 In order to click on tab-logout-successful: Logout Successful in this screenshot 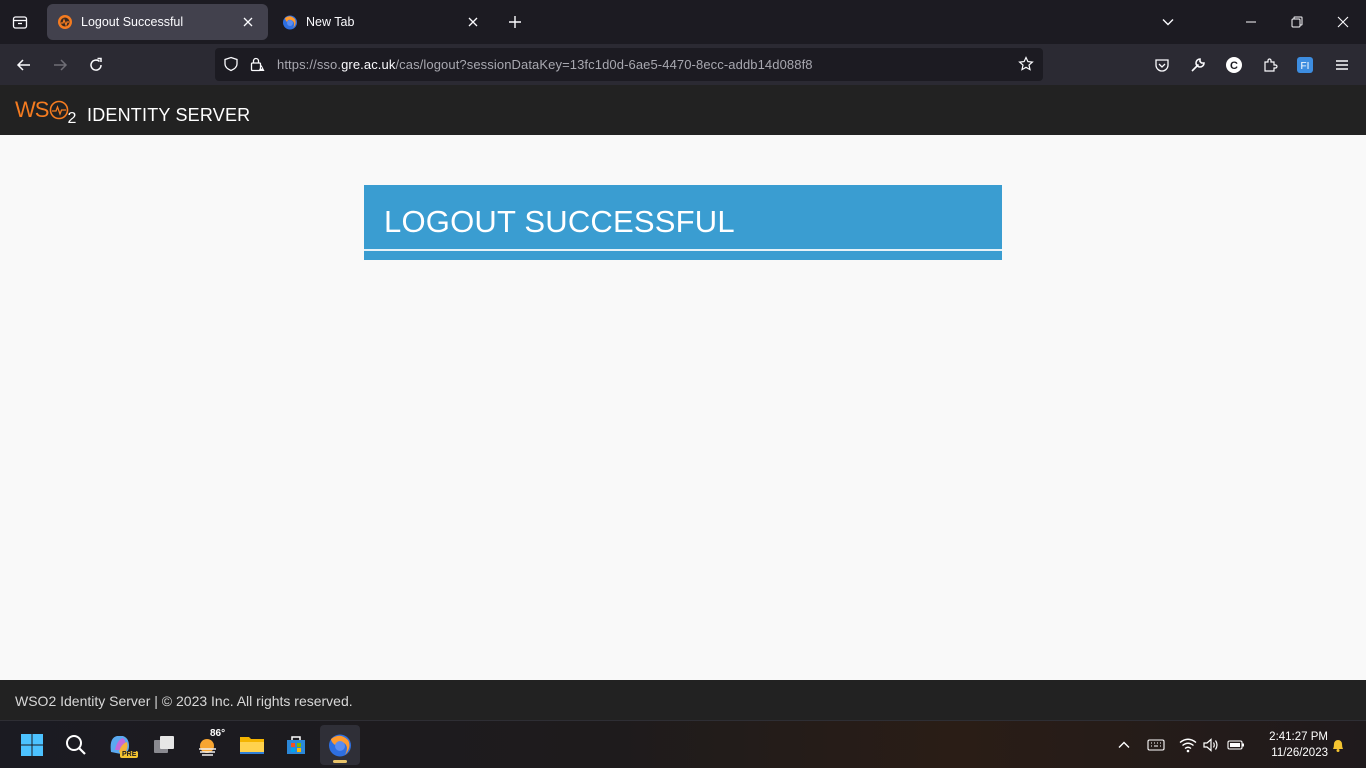, I will do `click(157, 22)`.